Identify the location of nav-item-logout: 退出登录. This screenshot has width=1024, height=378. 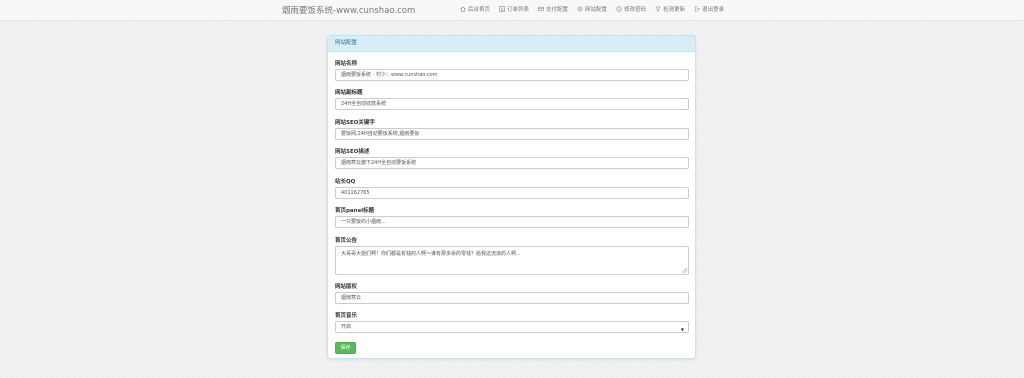
(709, 9).